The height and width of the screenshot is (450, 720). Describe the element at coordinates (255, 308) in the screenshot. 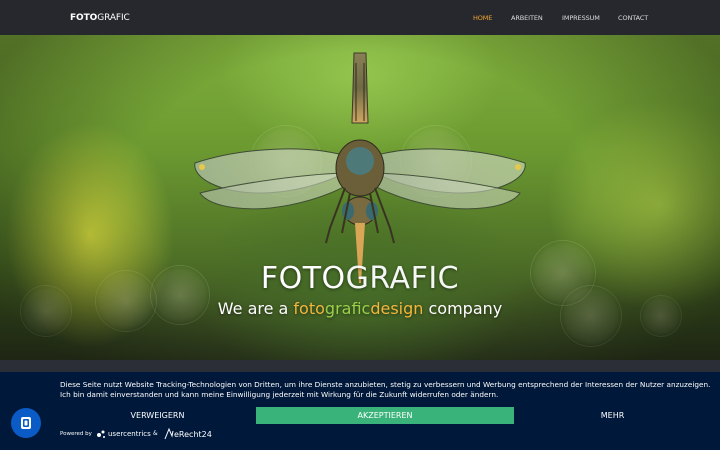

I see `subtitle-prefix: We are a` at that location.